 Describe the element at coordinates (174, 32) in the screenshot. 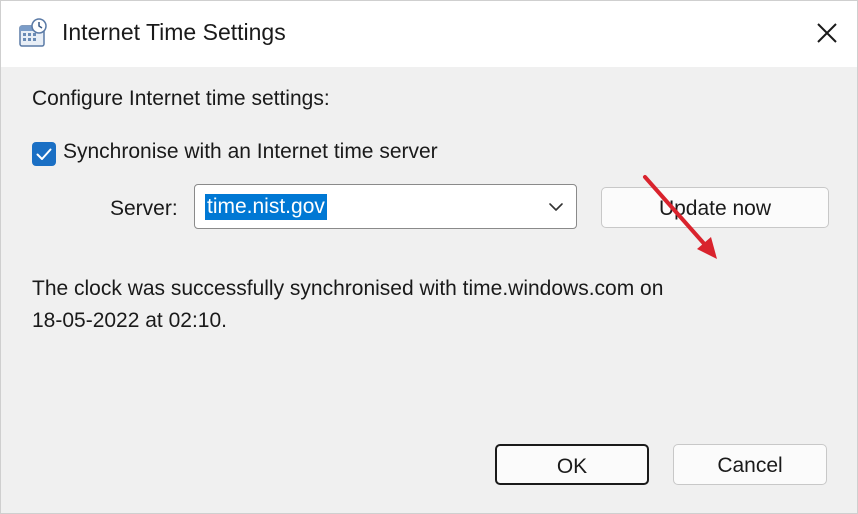

I see `window-title: Internet Time Settings` at that location.